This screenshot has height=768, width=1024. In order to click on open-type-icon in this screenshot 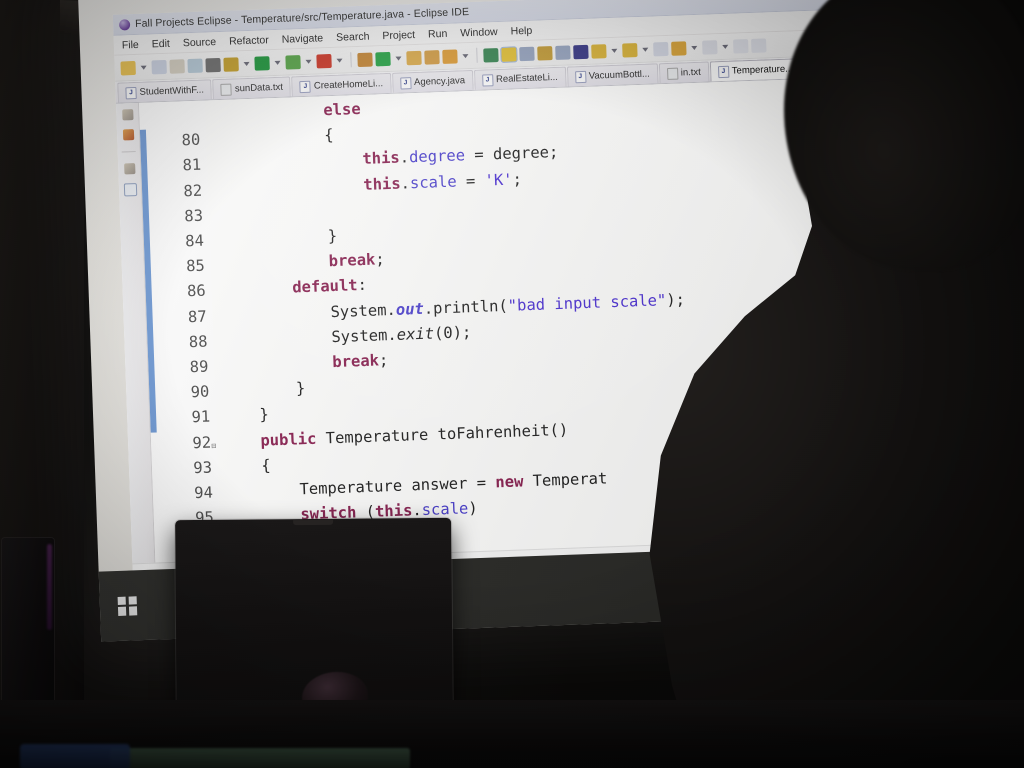, I will do `click(414, 57)`.